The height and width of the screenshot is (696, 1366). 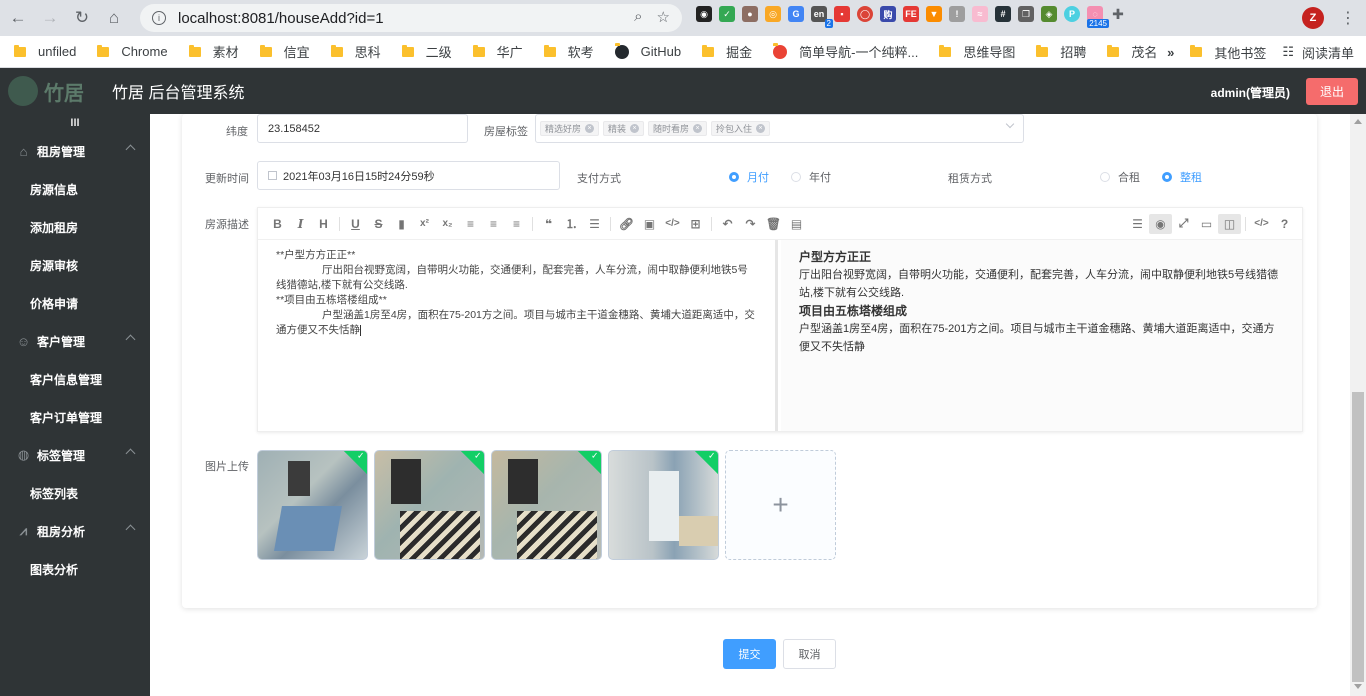 I want to click on align-right-icon: ≡, so click(x=516, y=224).